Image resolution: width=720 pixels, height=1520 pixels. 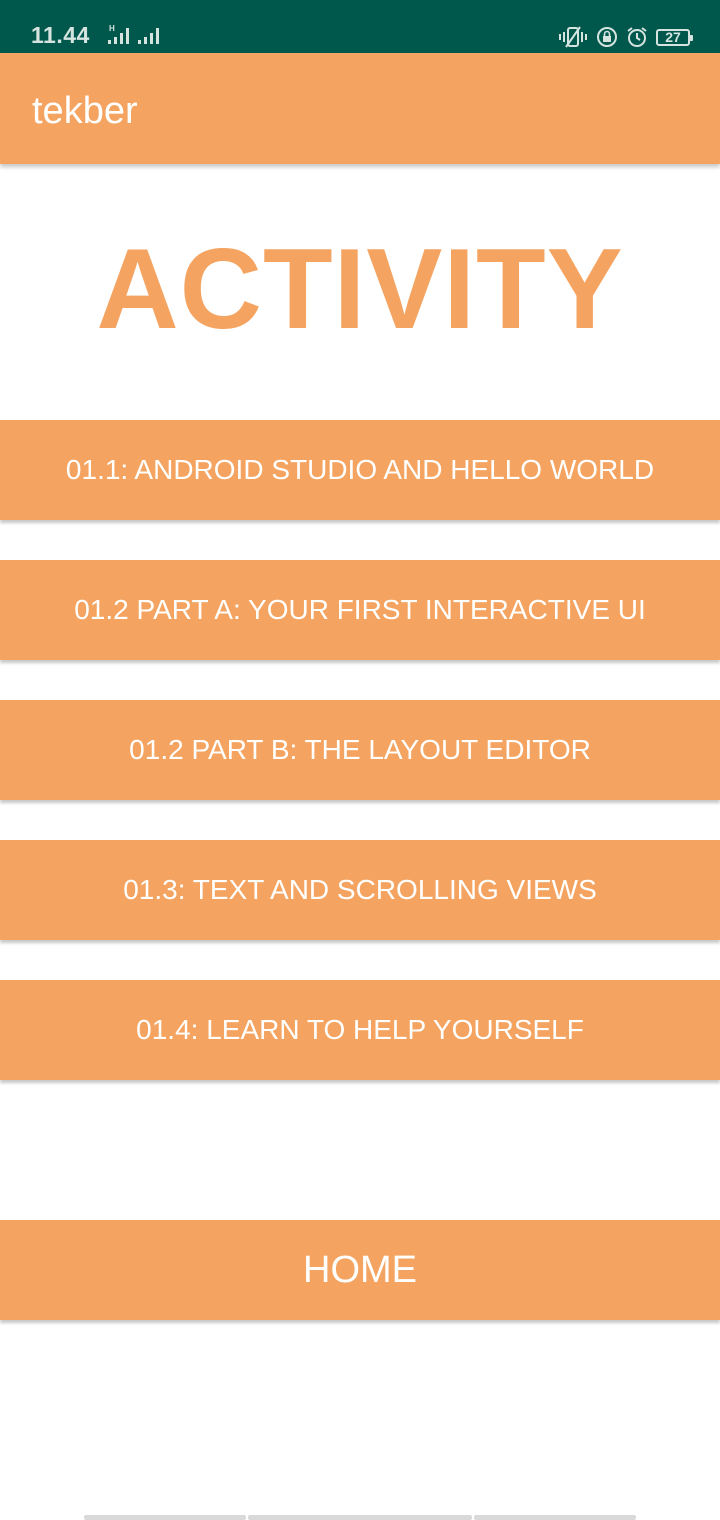 I want to click on home-button: HOME, so click(x=360, y=1270).